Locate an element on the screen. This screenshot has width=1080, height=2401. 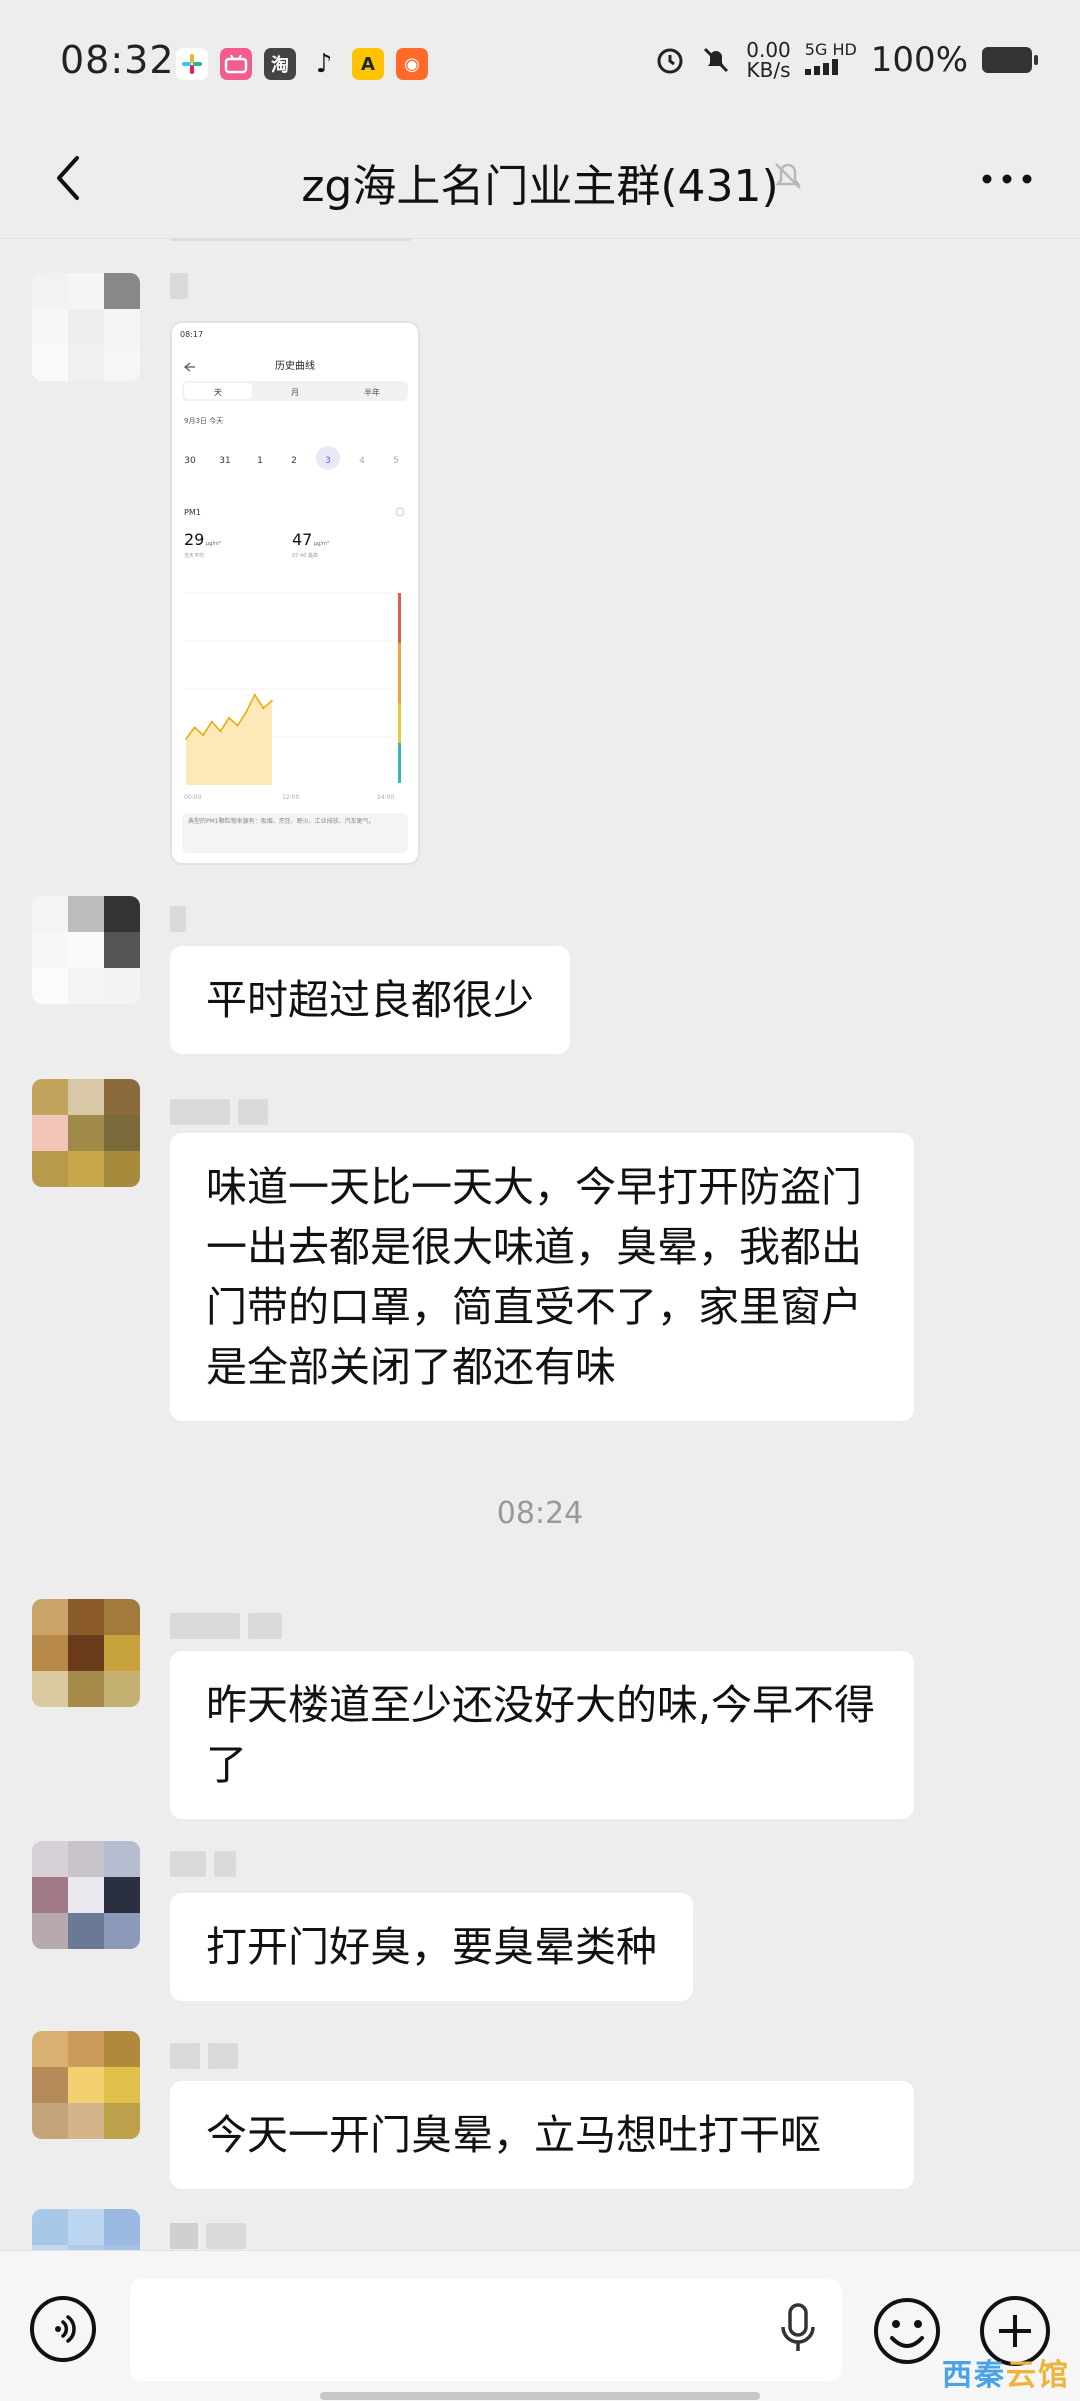
svg-text: 00:00 is located at coordinates (192, 797).